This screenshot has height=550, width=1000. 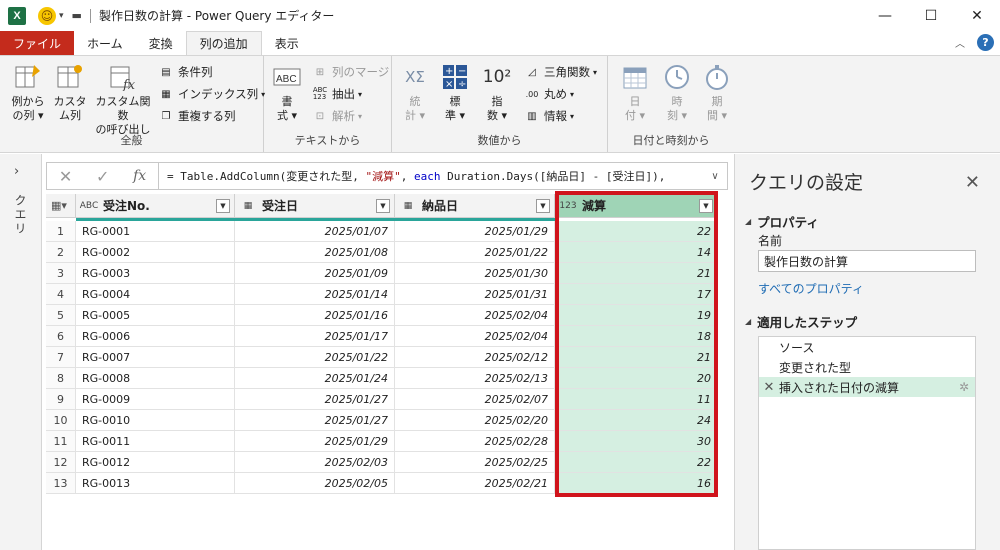 I want to click on cell-order-date: 2025/01/14, so click(x=315, y=294).